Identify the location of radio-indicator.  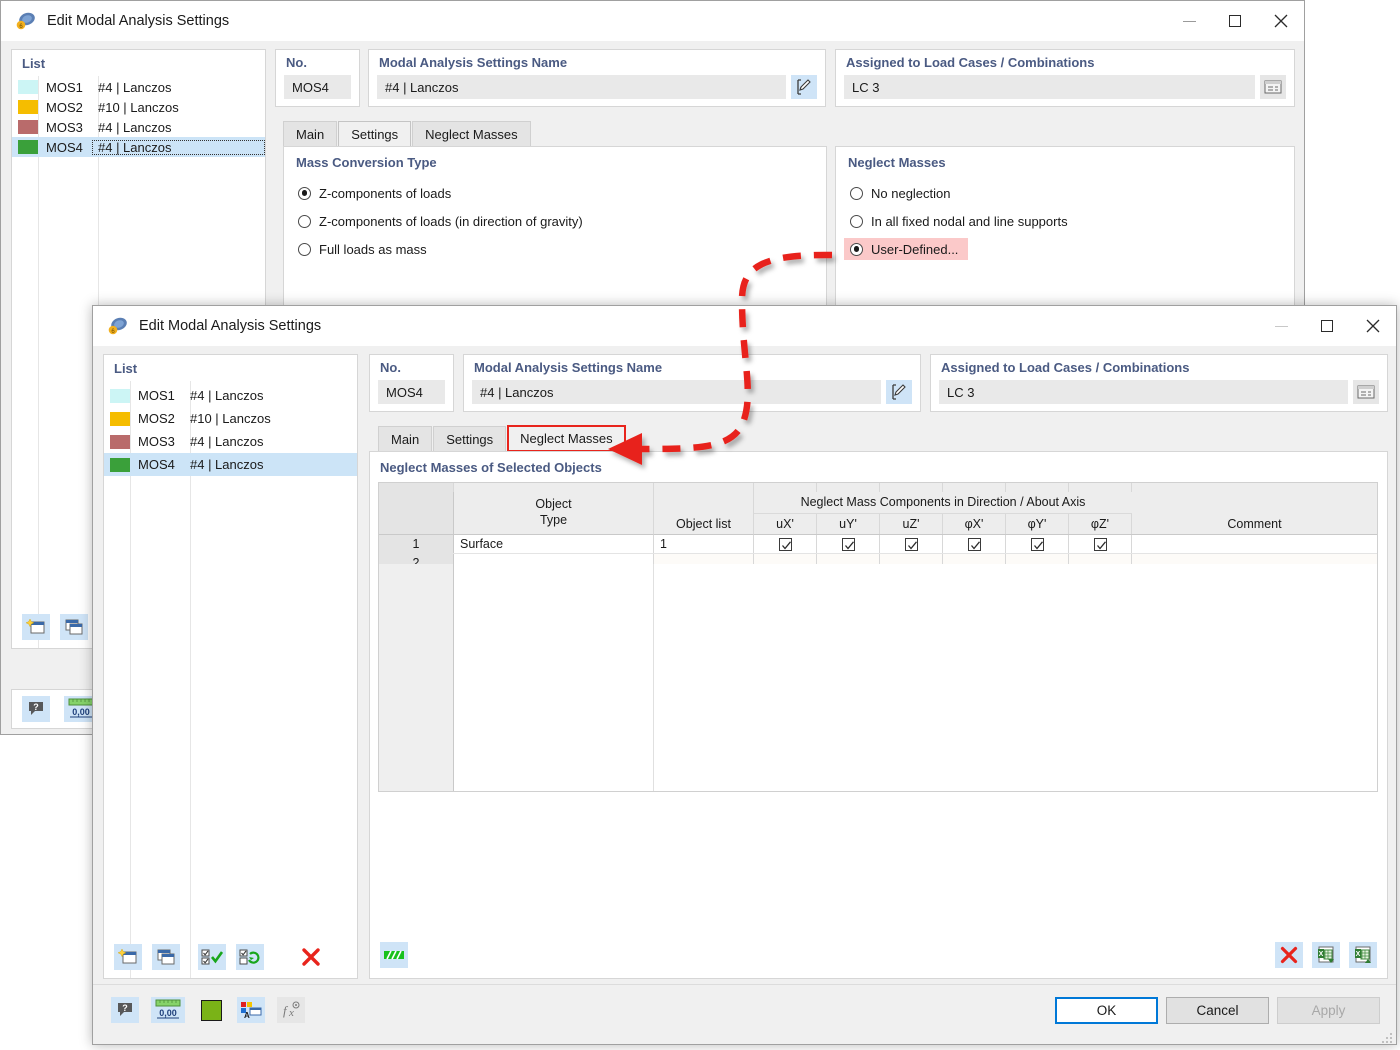
(856, 249).